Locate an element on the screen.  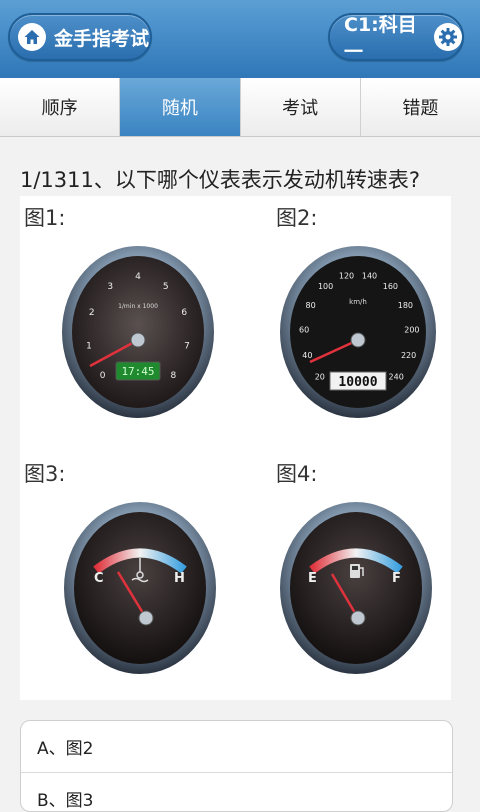
tachTicks-label: 2 is located at coordinates (92, 313).